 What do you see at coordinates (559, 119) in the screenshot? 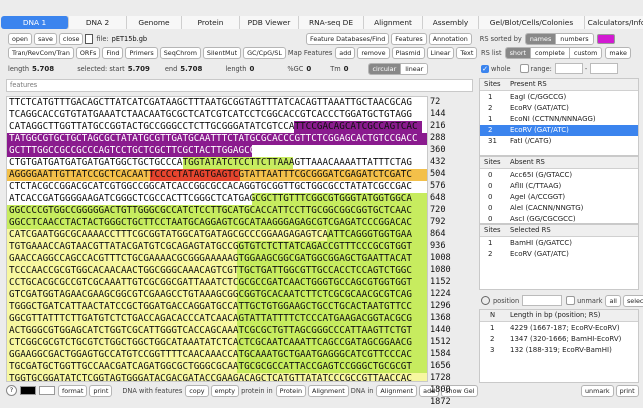
I see `present-rs-row: 1 EcoNI (CCTNN/NNNAGG)` at bounding box center [559, 119].